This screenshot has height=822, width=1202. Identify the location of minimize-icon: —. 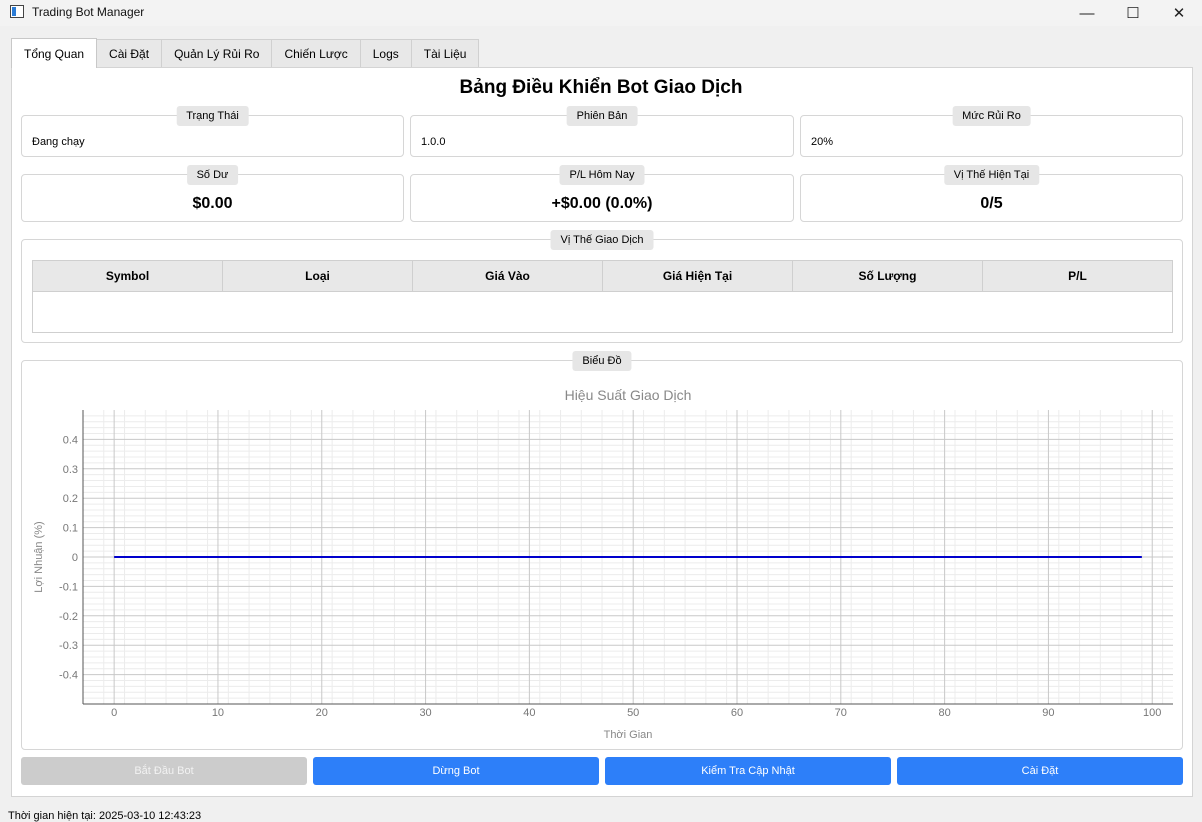
(1087, 13).